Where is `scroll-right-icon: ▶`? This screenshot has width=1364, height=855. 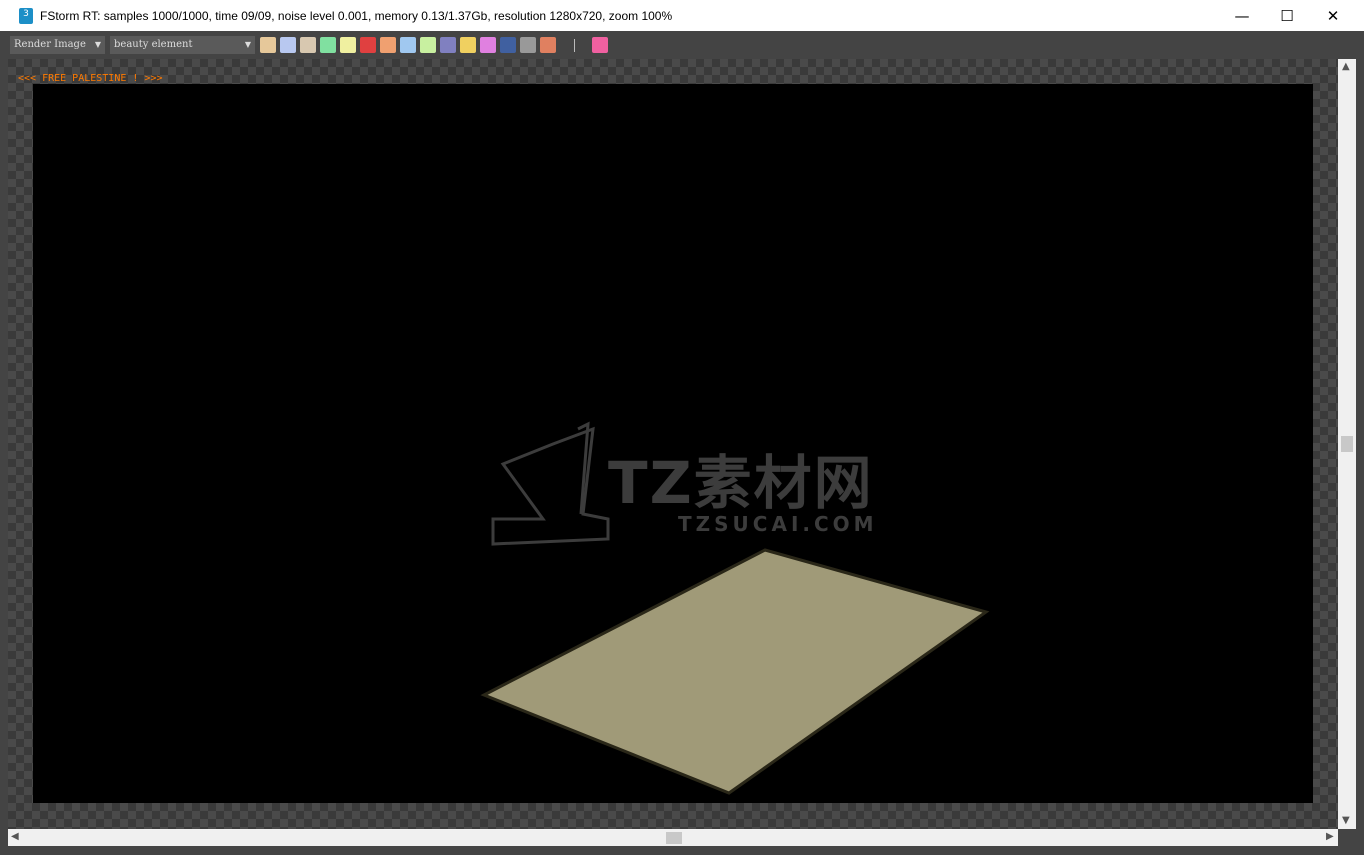 scroll-right-icon: ▶ is located at coordinates (1330, 836).